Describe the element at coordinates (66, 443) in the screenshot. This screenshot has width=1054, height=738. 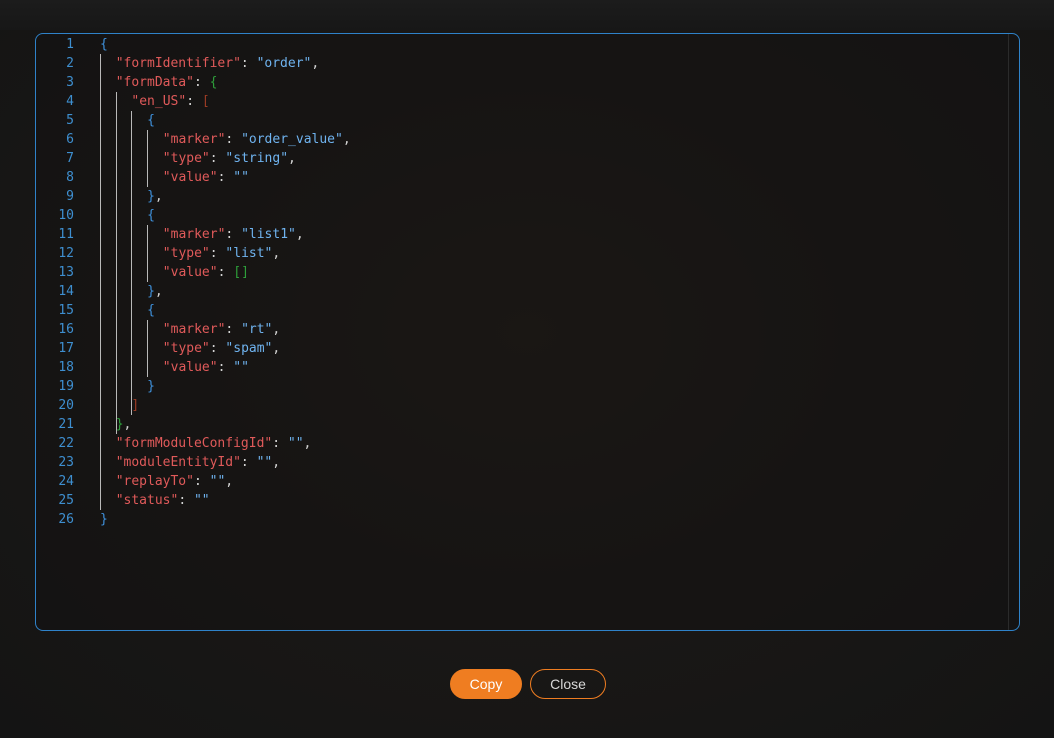
I see `line-number: 22` at that location.